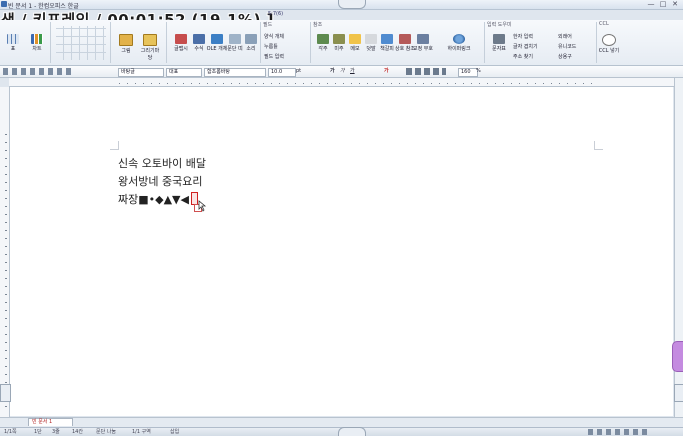 The image size is (683, 436). Describe the element at coordinates (525, 46) in the screenshot. I see `overlap-char-button: 글자 겹치기` at that location.